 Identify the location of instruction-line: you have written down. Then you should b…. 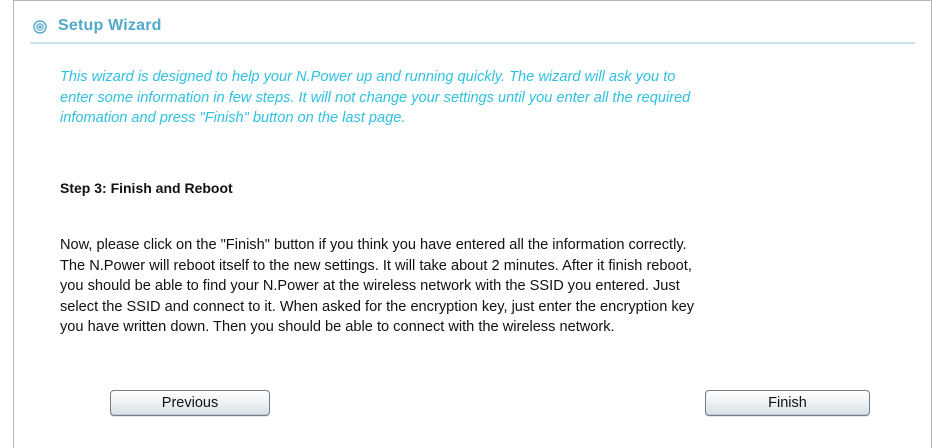
(337, 327).